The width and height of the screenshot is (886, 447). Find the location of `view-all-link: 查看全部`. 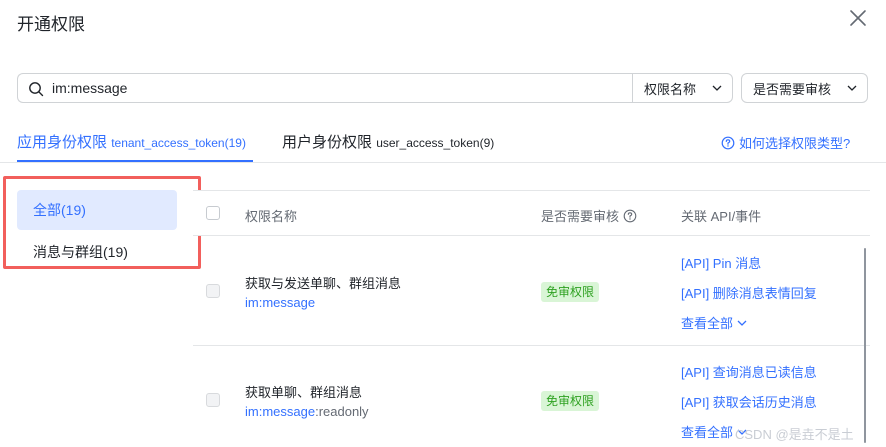

view-all-link: 查看全部 is located at coordinates (714, 322).